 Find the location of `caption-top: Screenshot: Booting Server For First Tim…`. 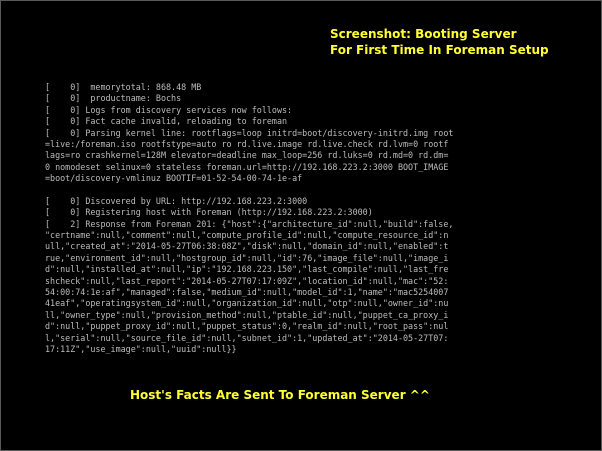

caption-top: Screenshot: Booting Server For First Tim… is located at coordinates (439, 42).